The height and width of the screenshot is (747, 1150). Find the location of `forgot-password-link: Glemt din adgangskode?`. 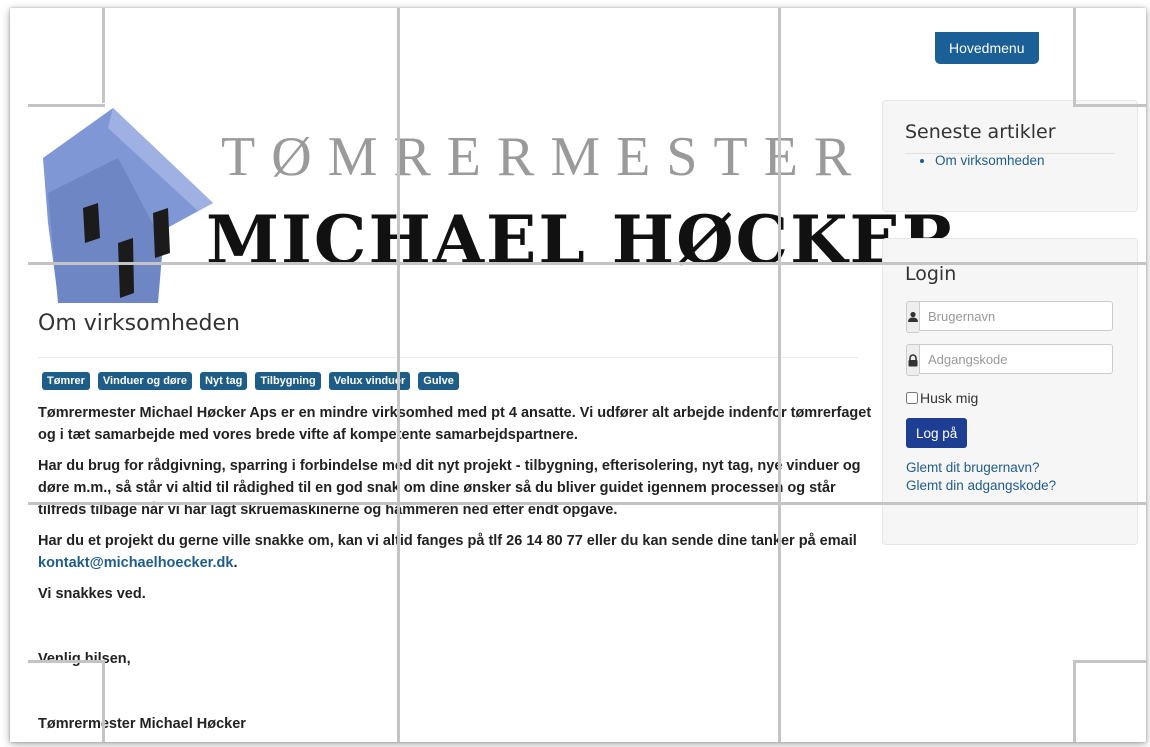

forgot-password-link: Glemt din adgangskode? is located at coordinates (981, 486).